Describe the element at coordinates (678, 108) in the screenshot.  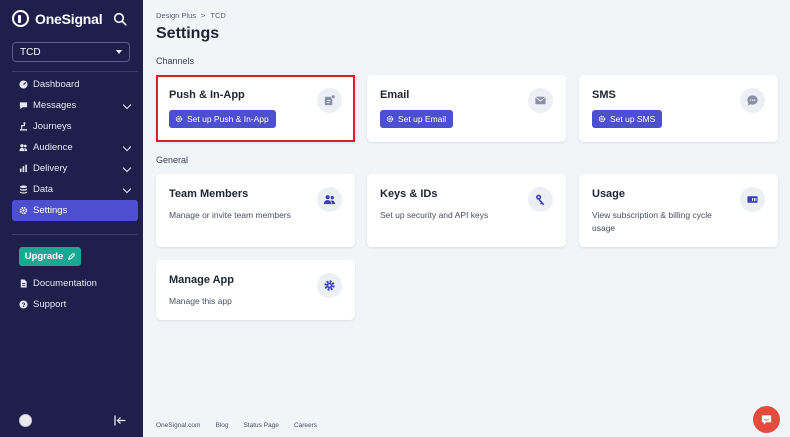
I see `card-sms: SMS Set up SMS` at that location.